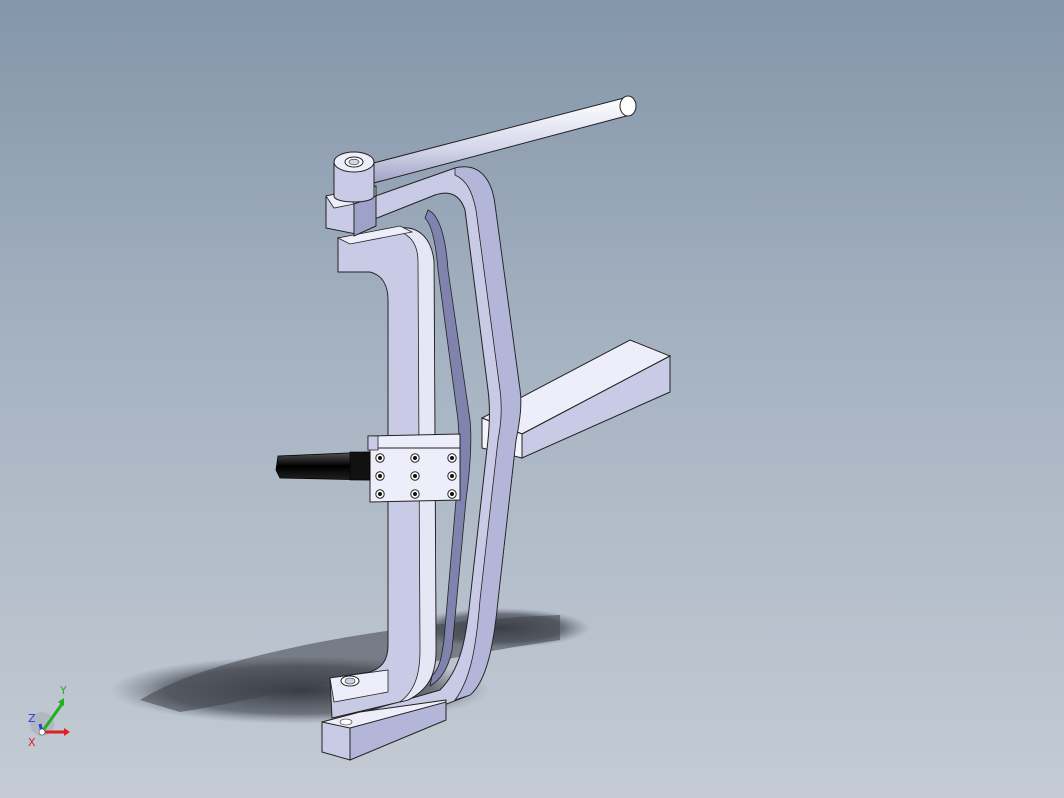 This screenshot has width=1064, height=798. What do you see at coordinates (67, 732) in the screenshot?
I see `x-axis-arrowhead` at bounding box center [67, 732].